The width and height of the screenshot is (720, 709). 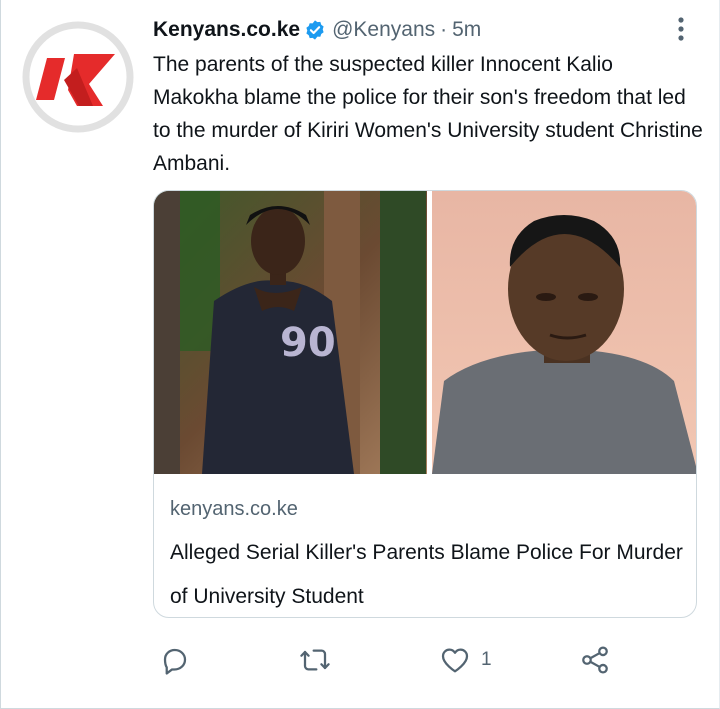 I want to click on like-icon, so click(x=455, y=660).